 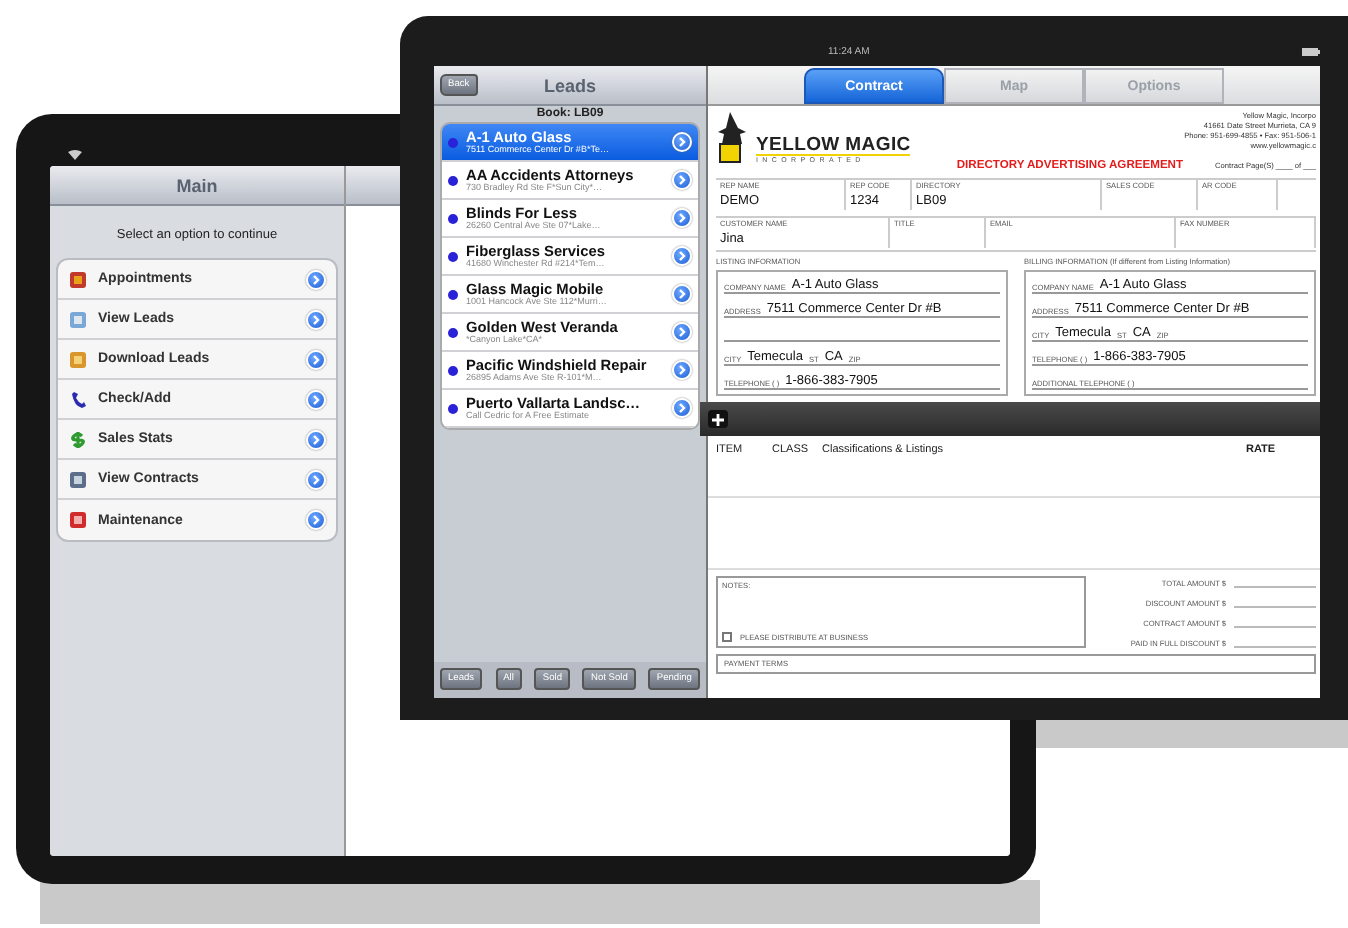 I want to click on checkbox, so click(x=727, y=637).